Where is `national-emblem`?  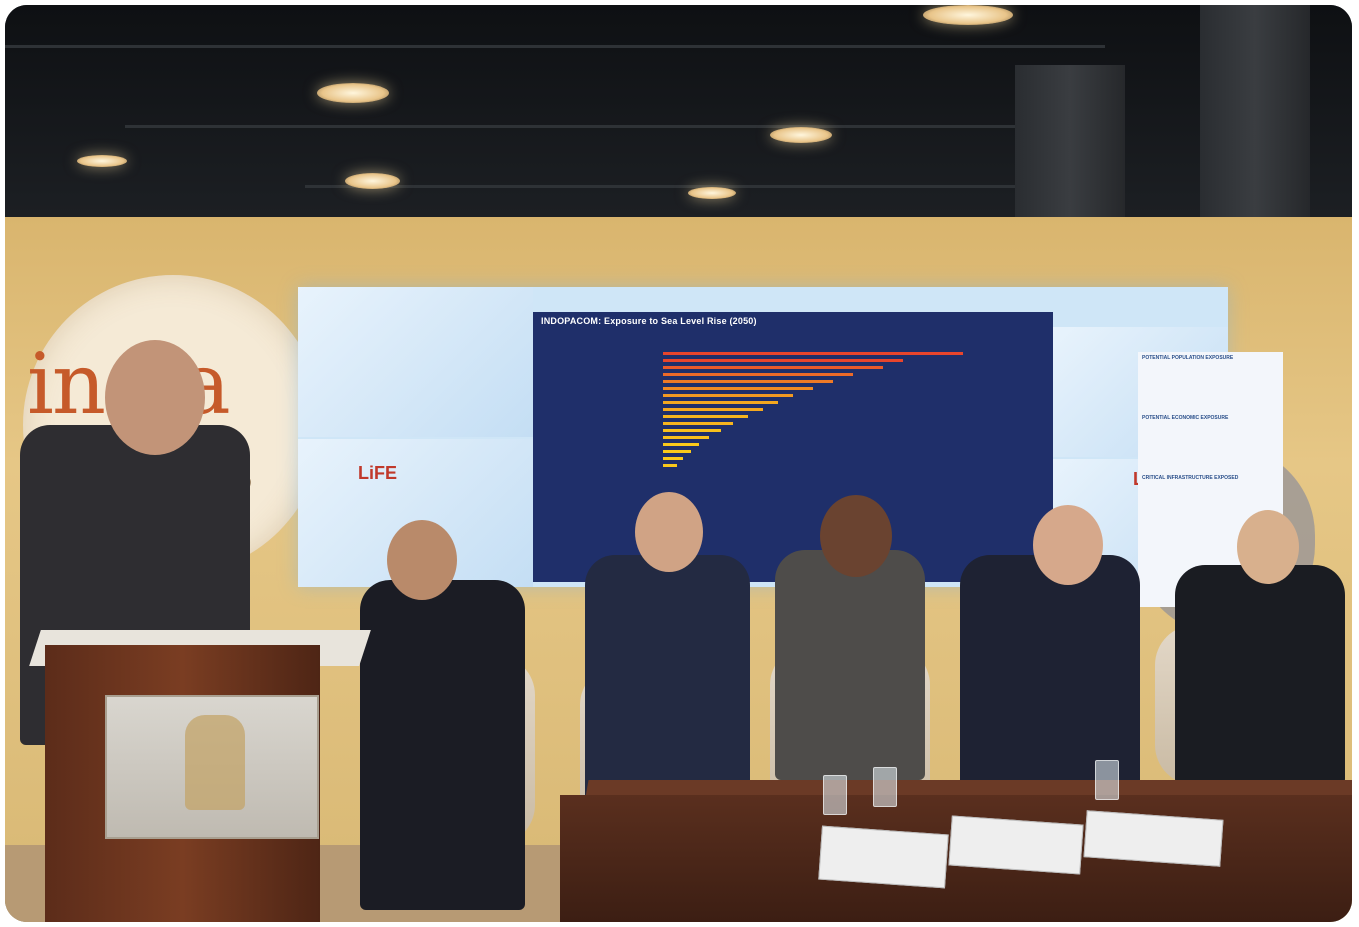
national-emblem is located at coordinates (215, 762).